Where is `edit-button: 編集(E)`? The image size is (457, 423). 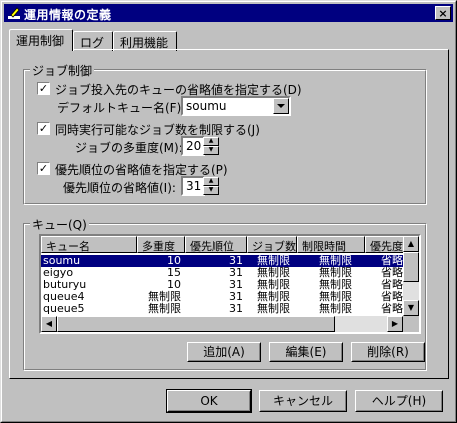
edit-button: 編集(E) is located at coordinates (306, 352).